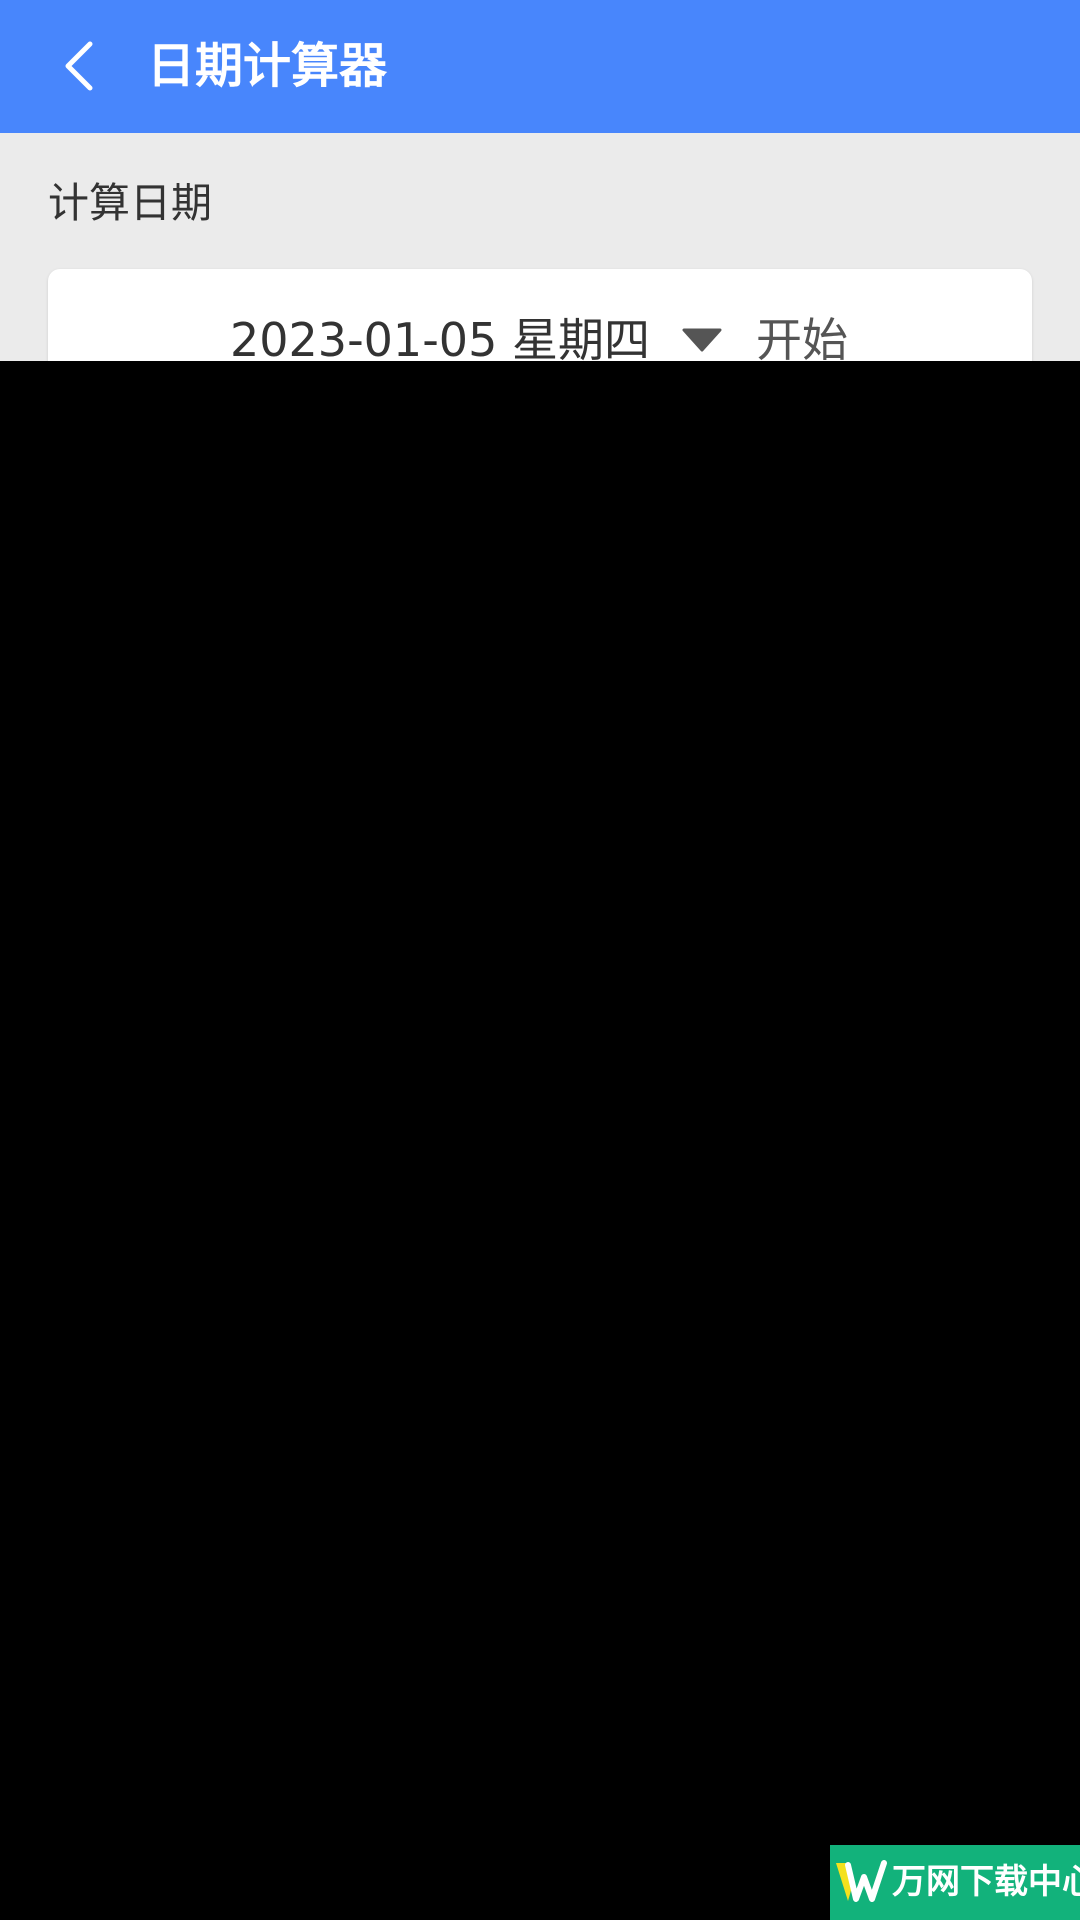 This screenshot has width=1080, height=1920. Describe the element at coordinates (802, 337) in the screenshot. I see `start-label: 开始` at that location.